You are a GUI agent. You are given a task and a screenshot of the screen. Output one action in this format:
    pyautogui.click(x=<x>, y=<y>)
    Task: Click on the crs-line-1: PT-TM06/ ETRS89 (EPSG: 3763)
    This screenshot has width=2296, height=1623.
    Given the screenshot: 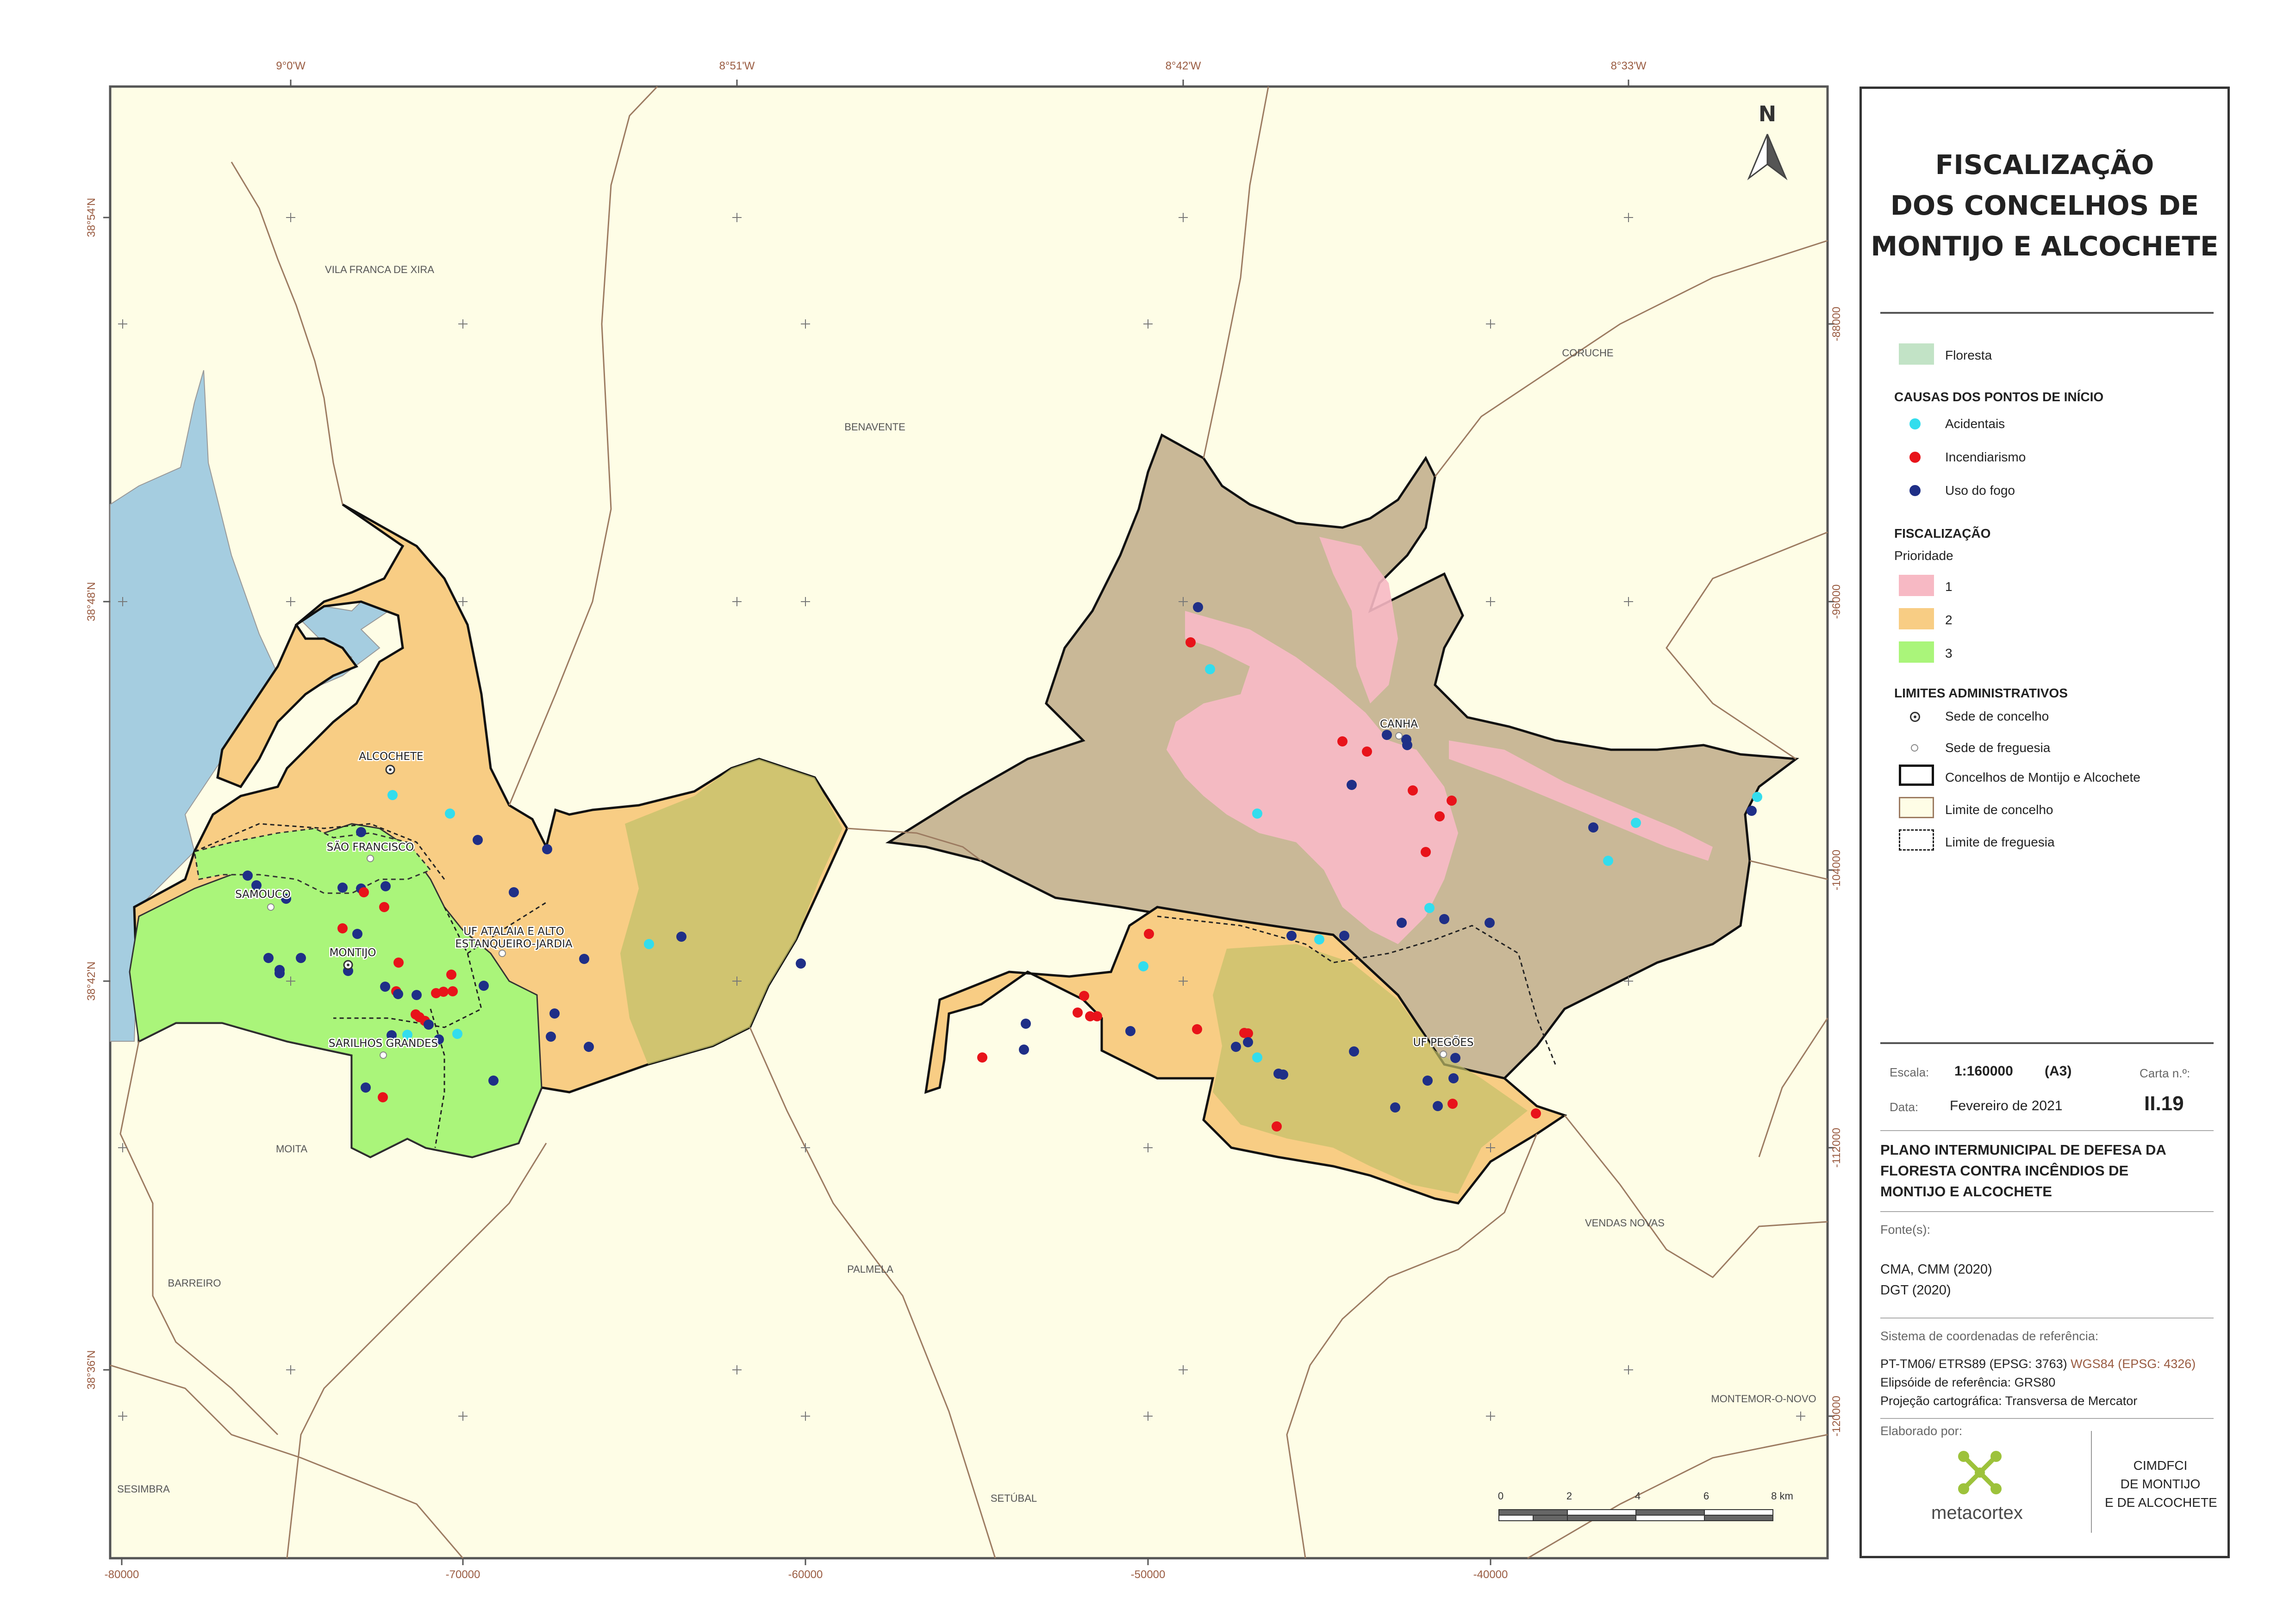 What is the action you would take?
    pyautogui.click(x=1974, y=1364)
    